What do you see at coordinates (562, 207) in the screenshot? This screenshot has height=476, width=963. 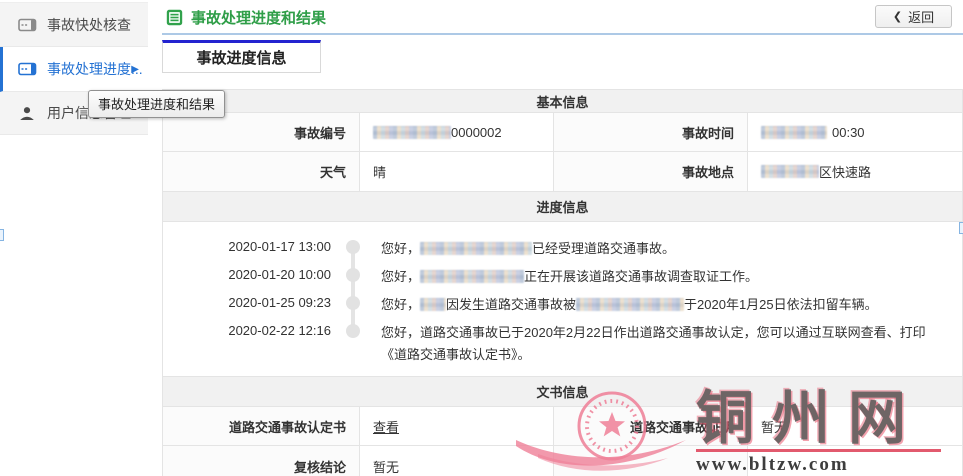 I see `section-header-progress-info: 进度信息` at bounding box center [562, 207].